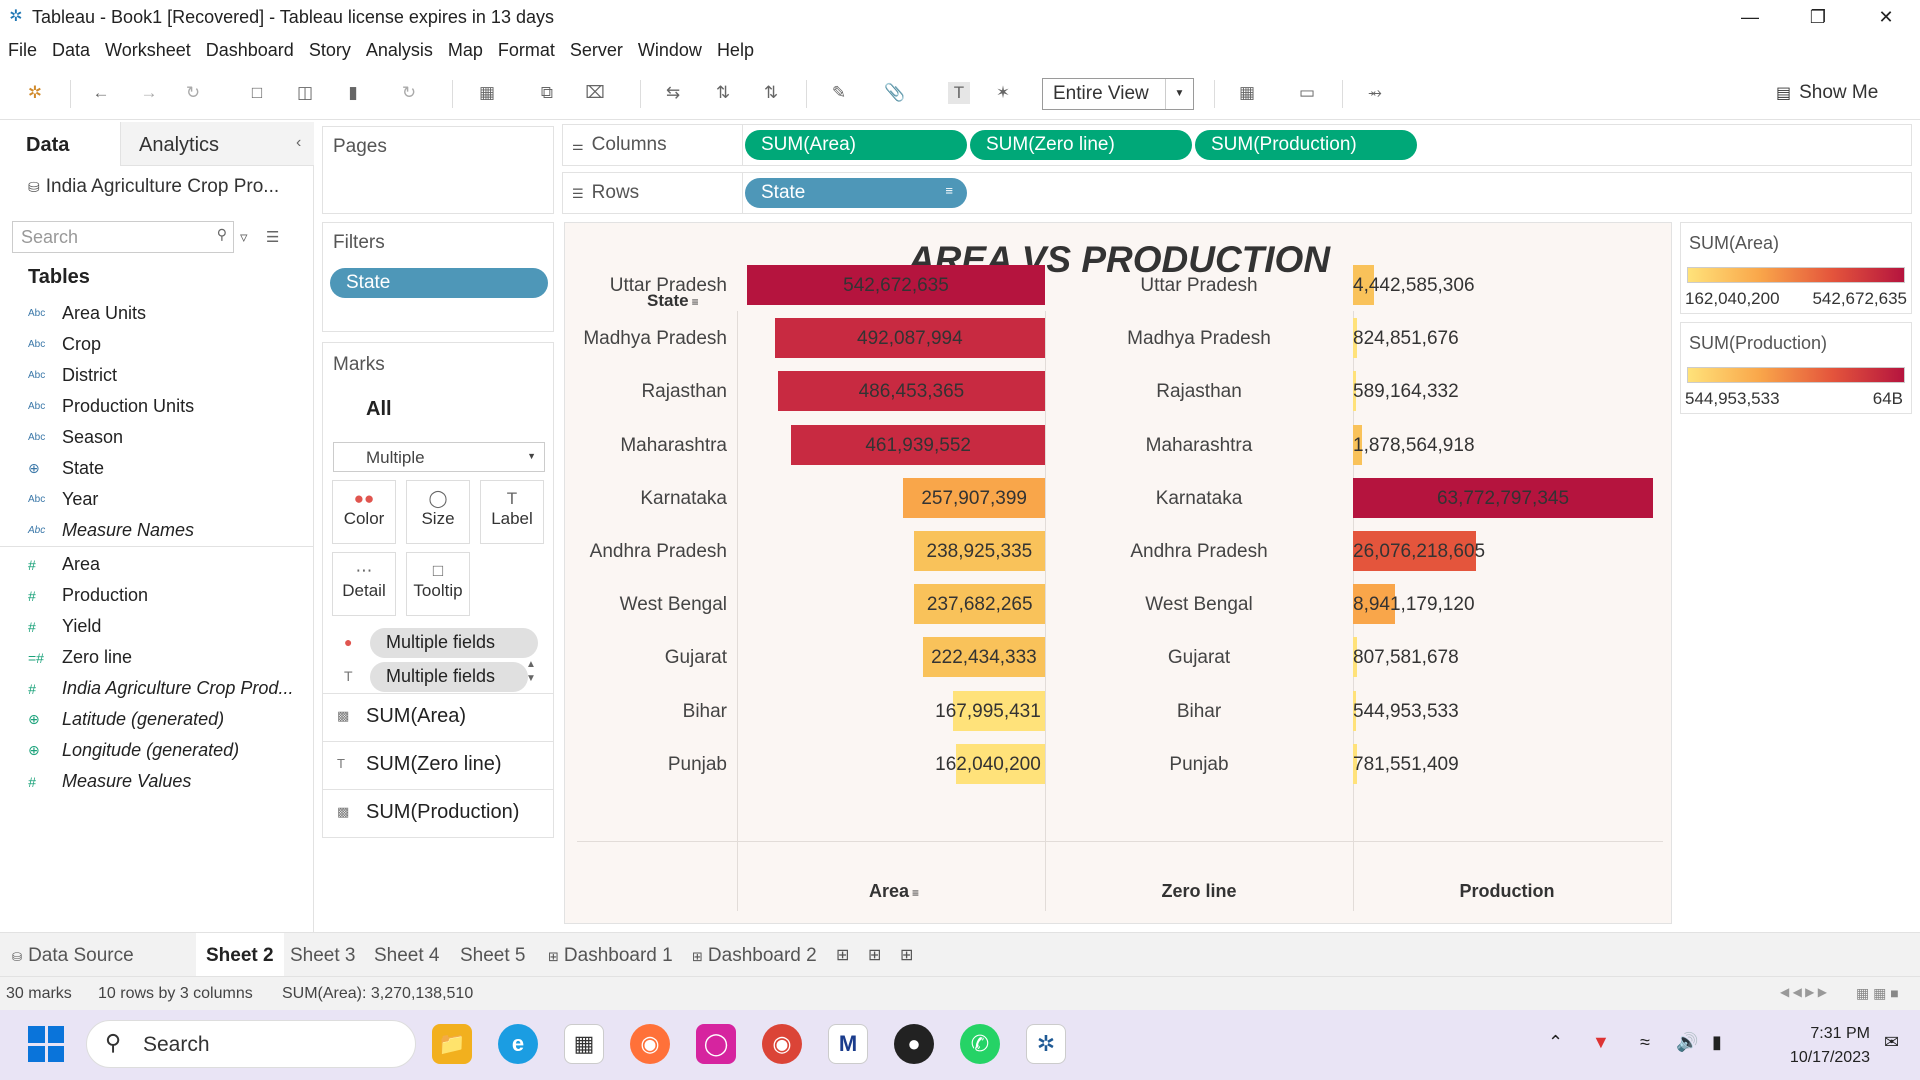 Image resolution: width=1920 pixels, height=1080 pixels. Describe the element at coordinates (1877, 993) in the screenshot. I see `view-grid-icon: ▦ ▦ ■` at that location.